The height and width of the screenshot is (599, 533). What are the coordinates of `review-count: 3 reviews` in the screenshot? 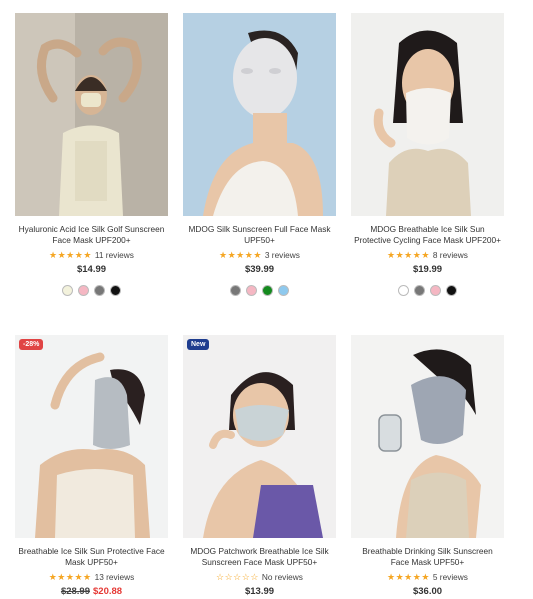 It's located at (282, 255).